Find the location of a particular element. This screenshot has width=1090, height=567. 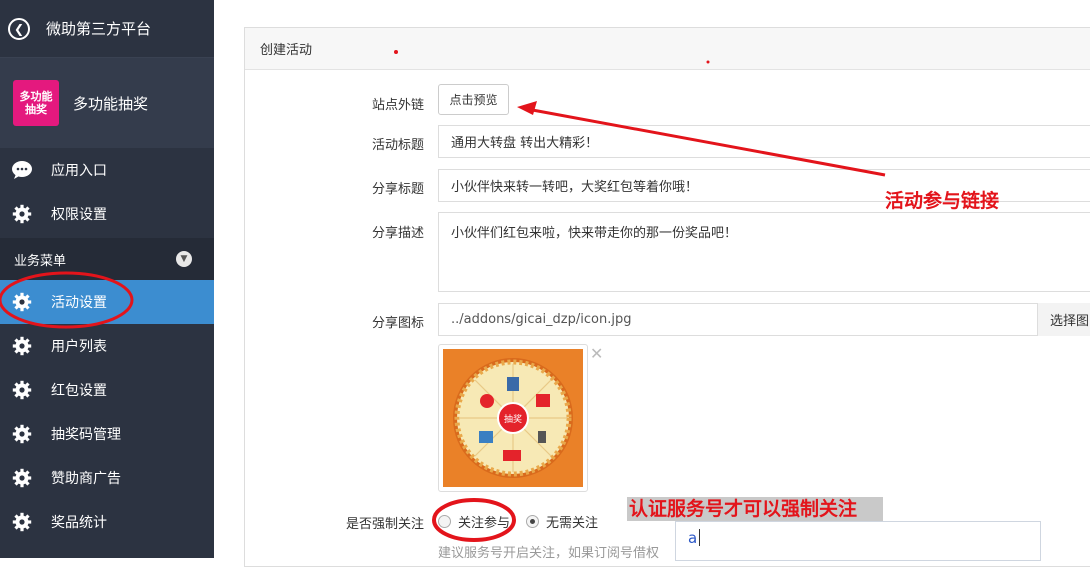

text-cursor is located at coordinates (699, 537).